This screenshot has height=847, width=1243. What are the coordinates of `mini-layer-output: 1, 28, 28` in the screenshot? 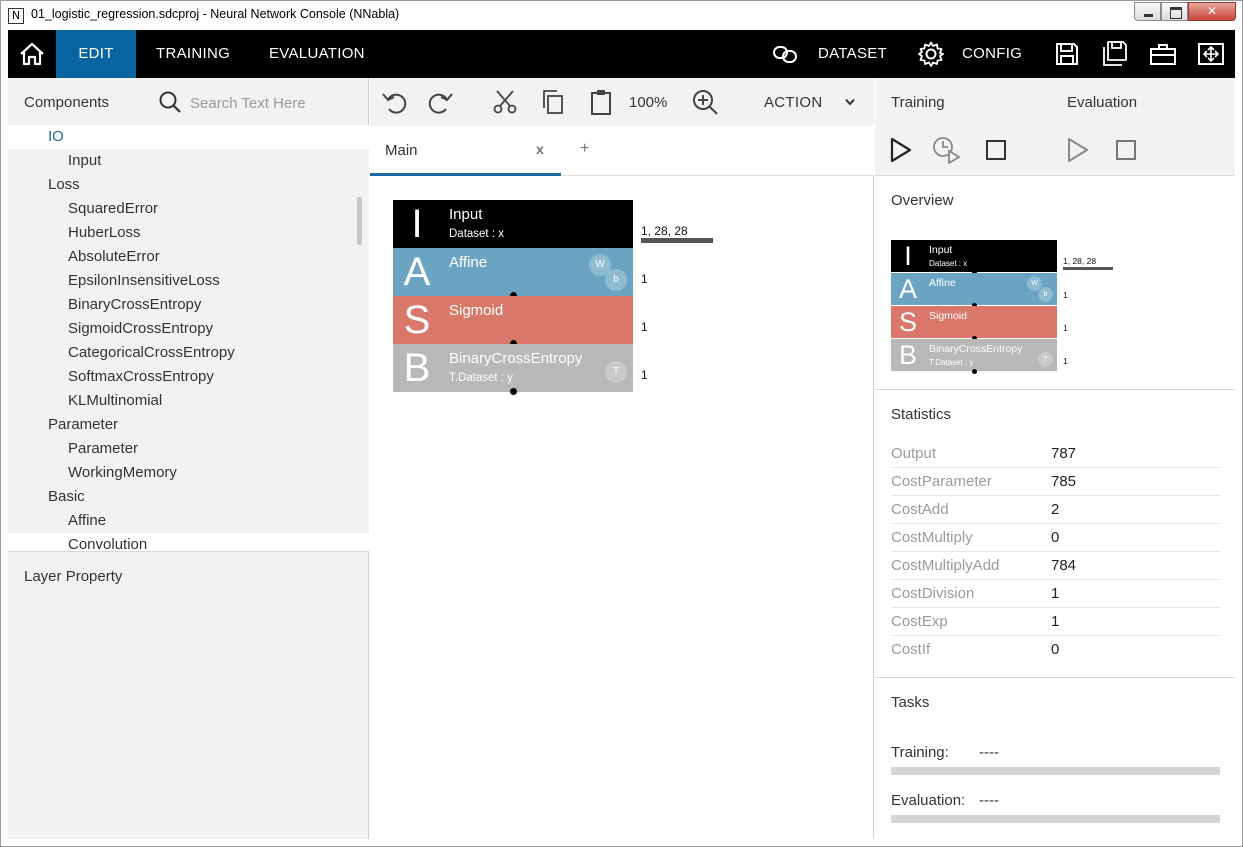 It's located at (1080, 261).